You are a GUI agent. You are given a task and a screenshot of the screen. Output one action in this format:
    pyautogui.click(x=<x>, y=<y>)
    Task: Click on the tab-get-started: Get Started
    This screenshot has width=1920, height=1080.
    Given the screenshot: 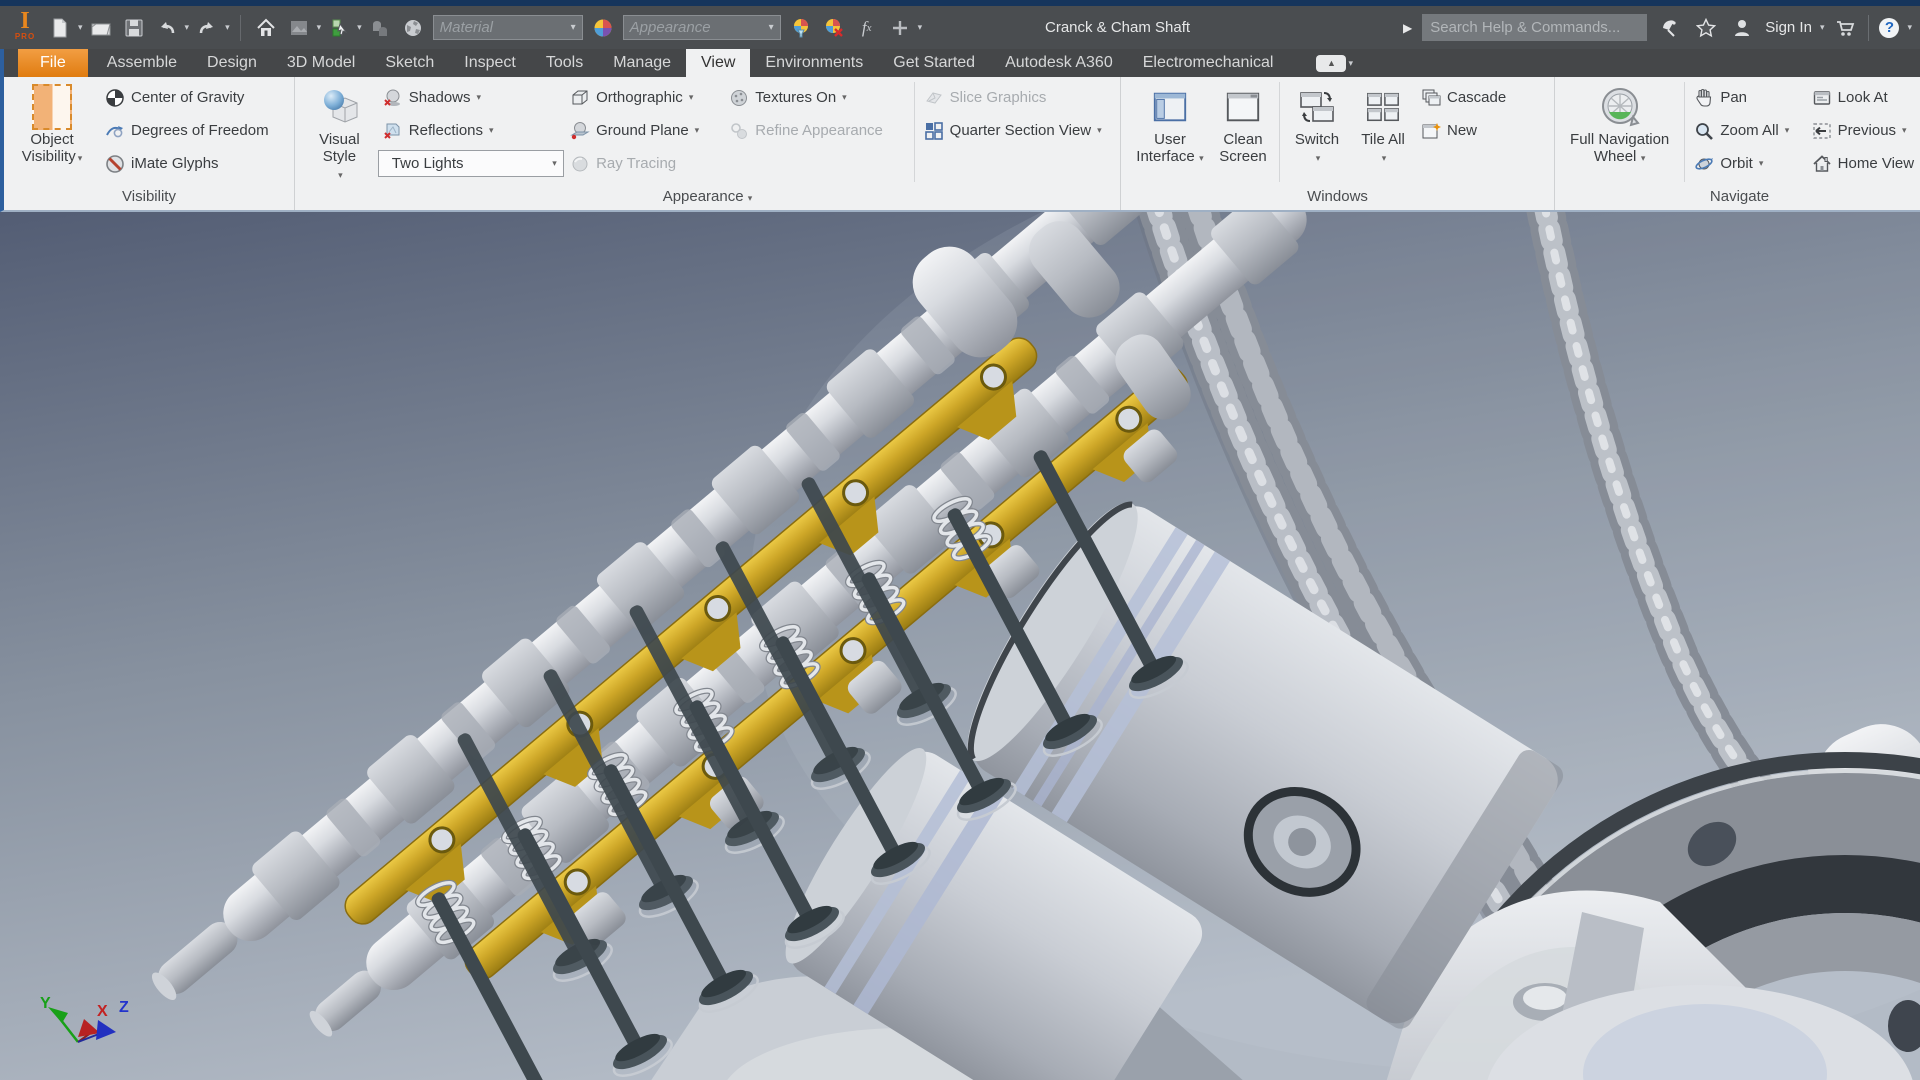 What is the action you would take?
    pyautogui.click(x=934, y=63)
    